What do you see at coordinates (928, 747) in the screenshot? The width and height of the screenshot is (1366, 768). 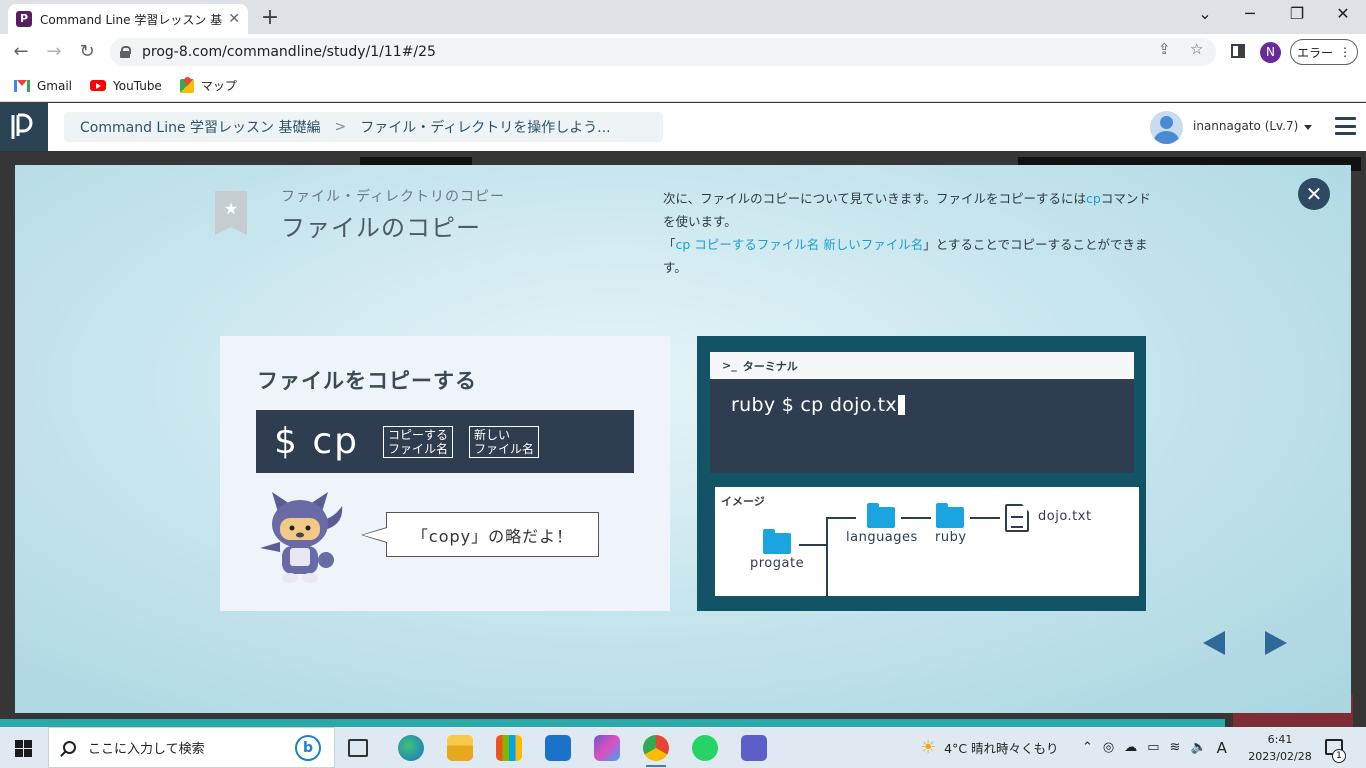 I see `weather-icon: ☀` at bounding box center [928, 747].